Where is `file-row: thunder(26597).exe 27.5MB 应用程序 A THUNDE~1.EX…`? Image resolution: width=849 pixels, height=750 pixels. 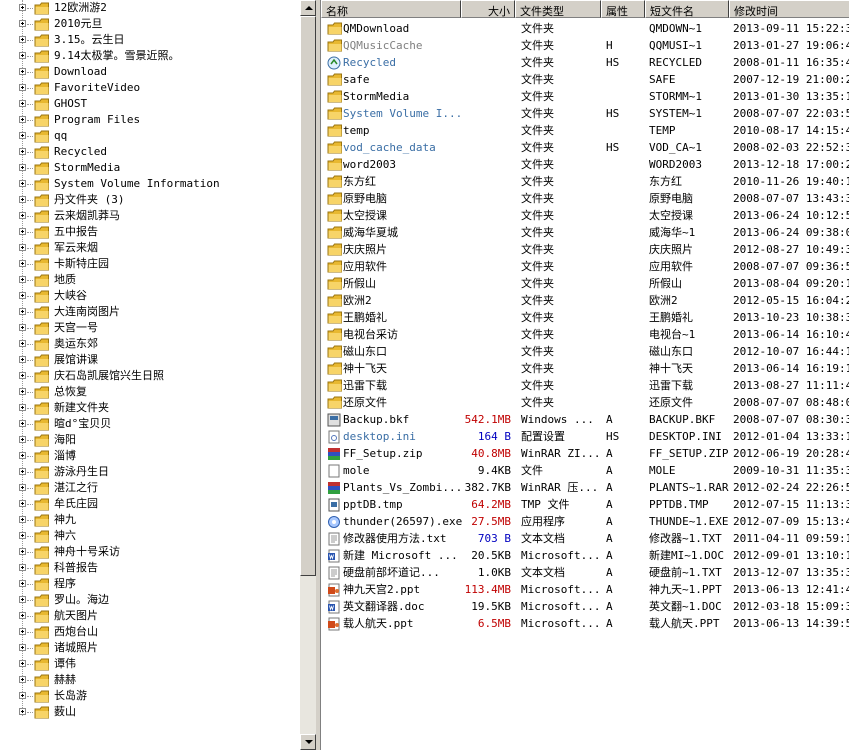
file-row: thunder(26597).exe 27.5MB 应用程序 A THUNDE~1.EX… is located at coordinates (585, 521).